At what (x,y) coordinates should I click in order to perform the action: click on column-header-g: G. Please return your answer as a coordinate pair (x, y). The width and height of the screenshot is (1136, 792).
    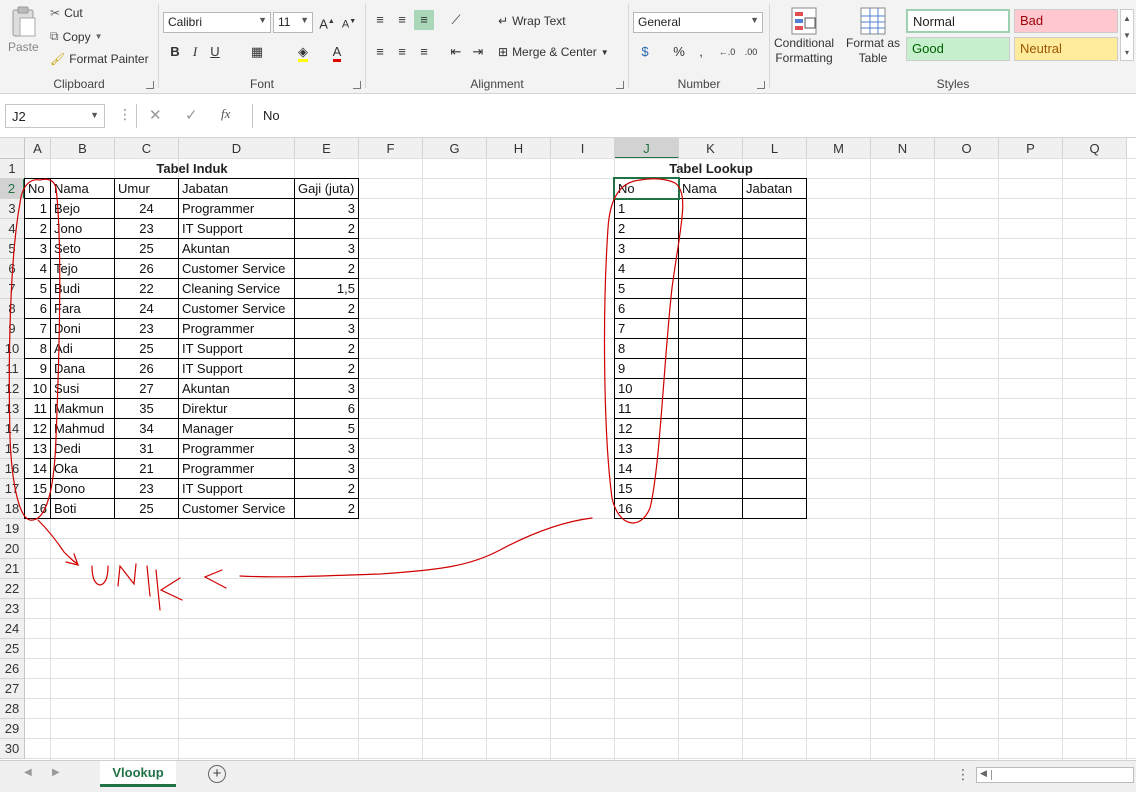
    Looking at the image, I should click on (455, 148).